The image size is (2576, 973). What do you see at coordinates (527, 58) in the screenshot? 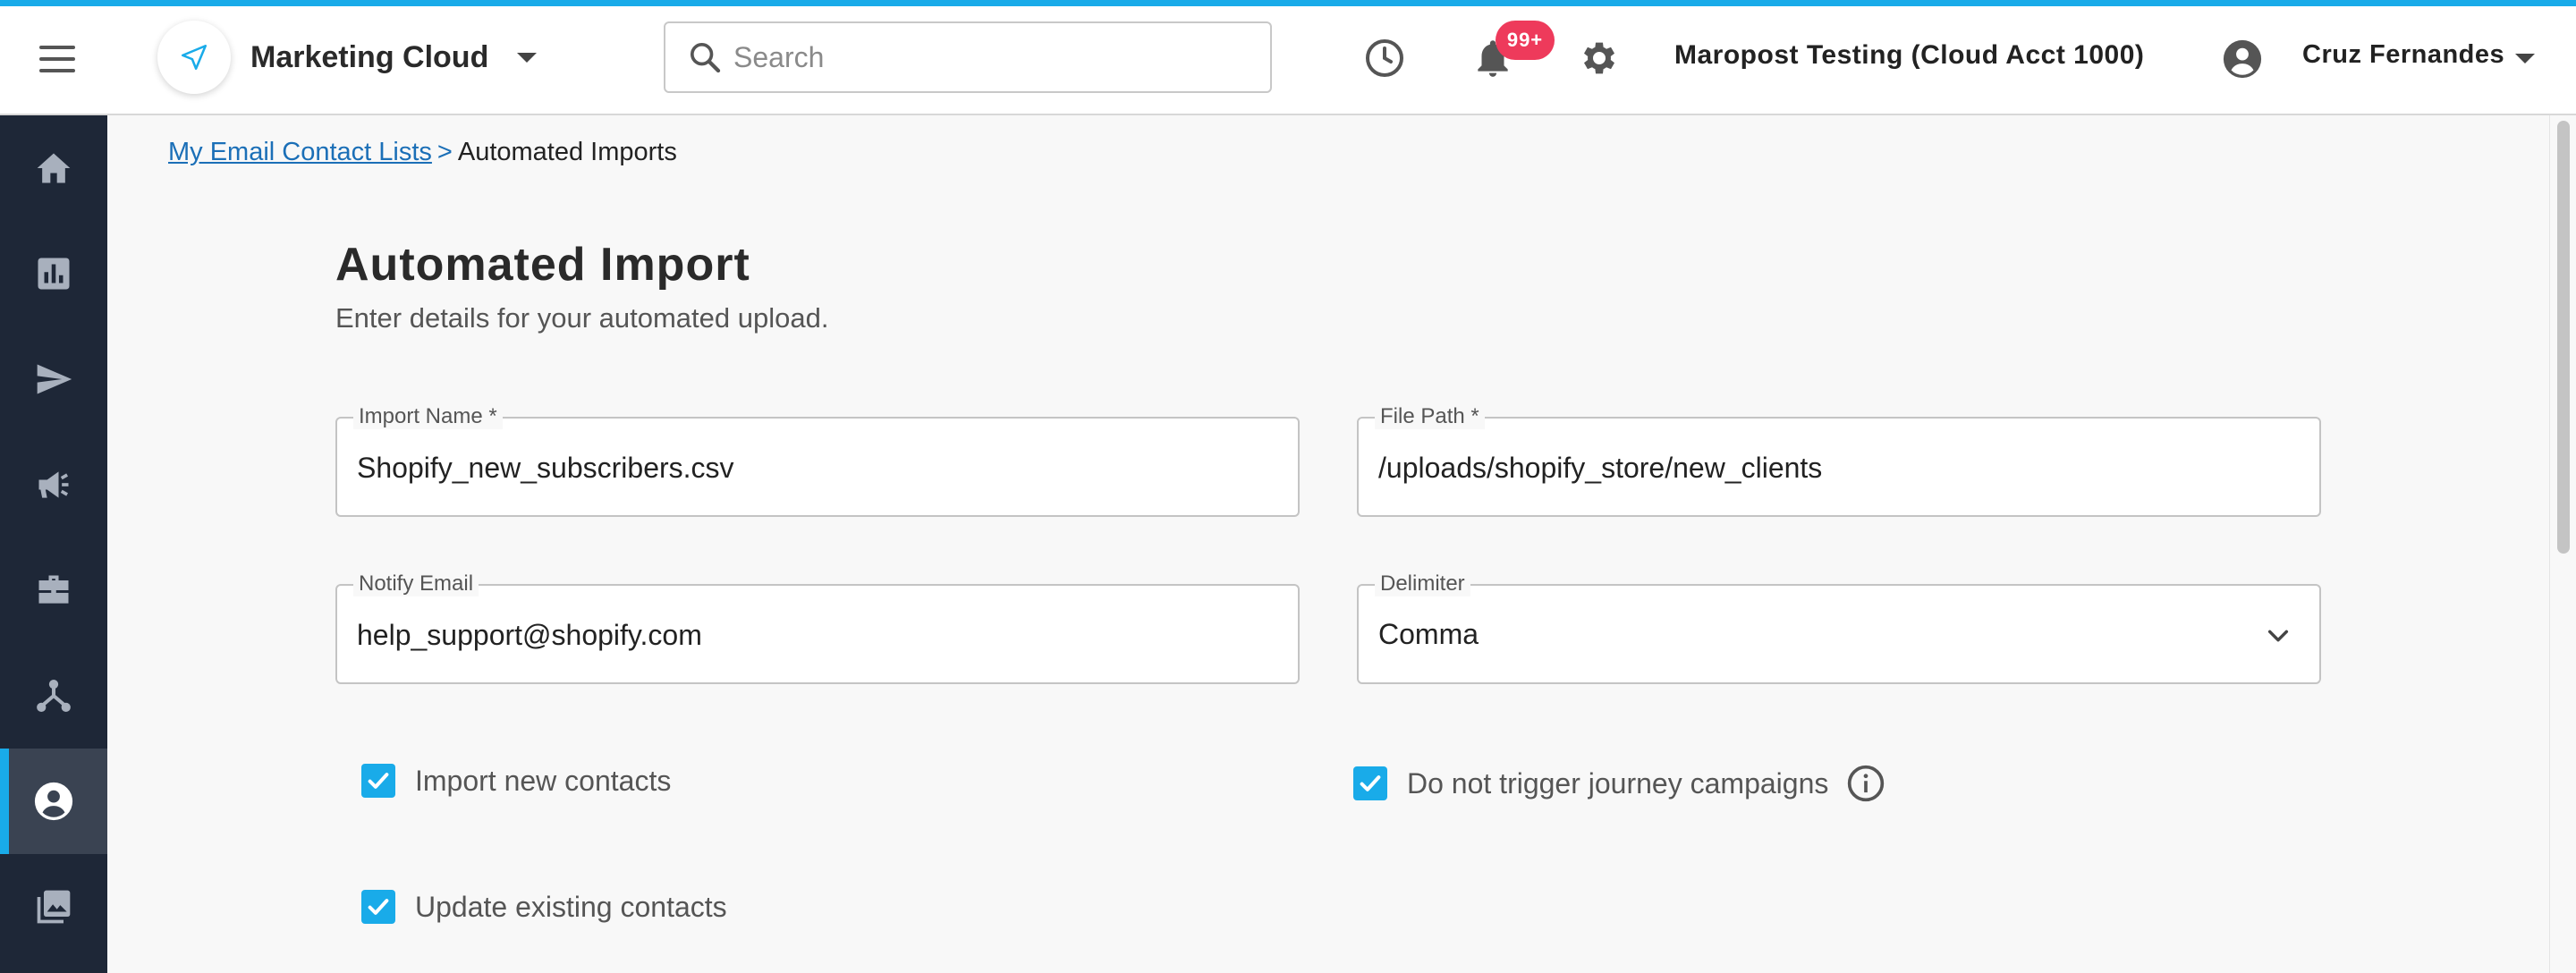
I see `app-switcher-caret-icon` at bounding box center [527, 58].